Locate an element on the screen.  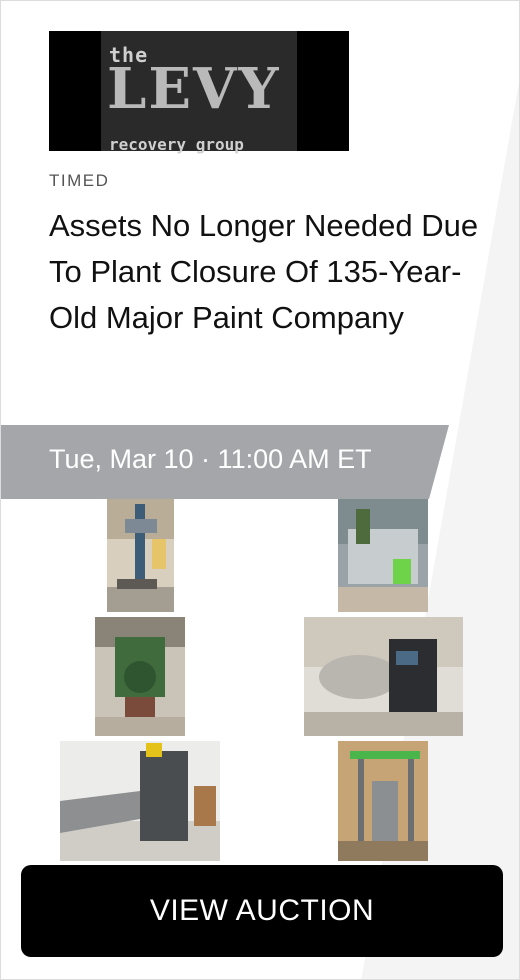
view-auction-button: VIEW AUCTION is located at coordinates (262, 911).